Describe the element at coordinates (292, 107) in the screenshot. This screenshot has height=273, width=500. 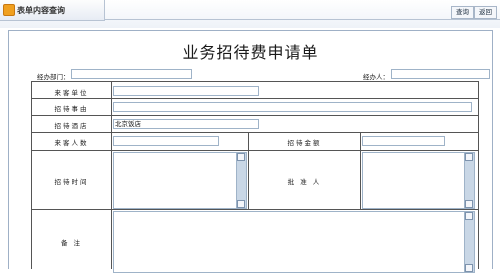
I see `reason-field` at that location.